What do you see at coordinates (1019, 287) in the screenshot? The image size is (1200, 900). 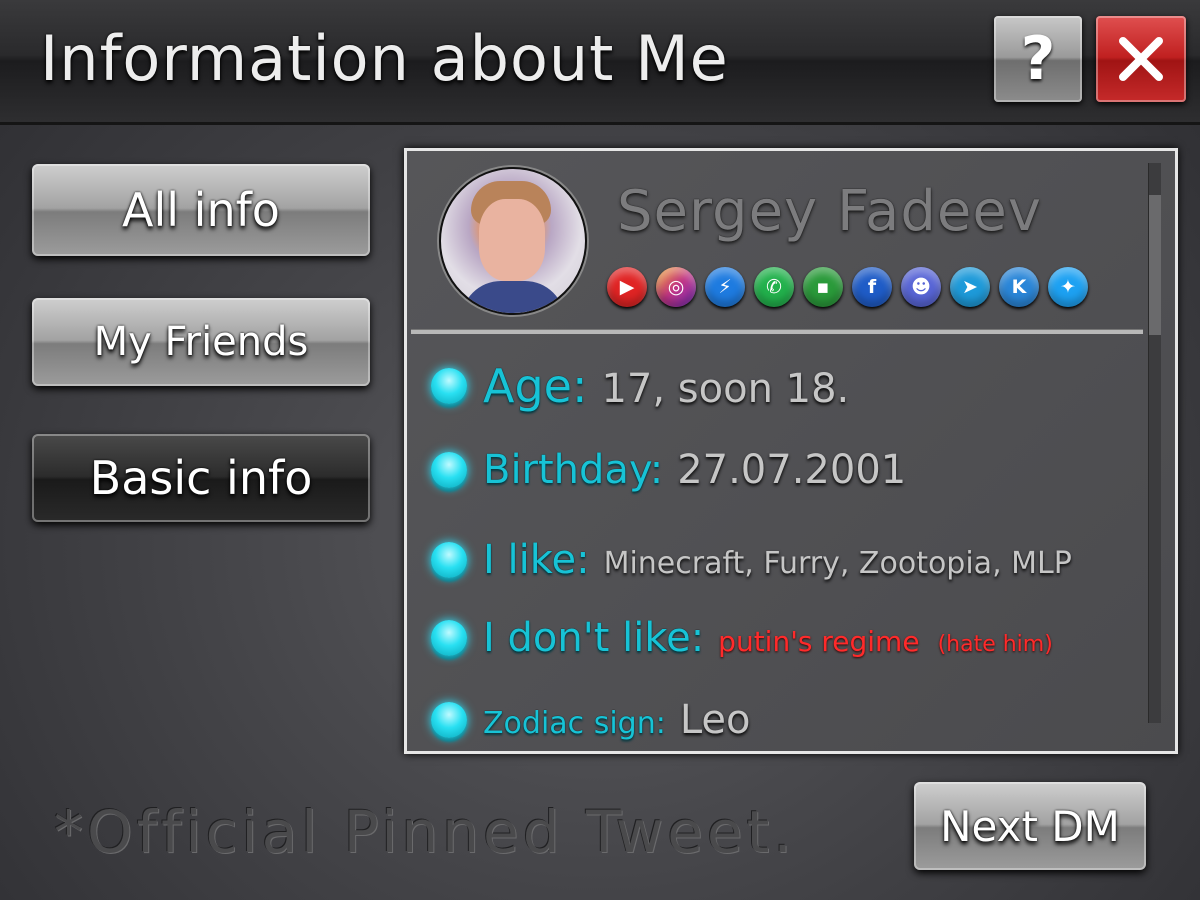 I see `vk-icon: K` at bounding box center [1019, 287].